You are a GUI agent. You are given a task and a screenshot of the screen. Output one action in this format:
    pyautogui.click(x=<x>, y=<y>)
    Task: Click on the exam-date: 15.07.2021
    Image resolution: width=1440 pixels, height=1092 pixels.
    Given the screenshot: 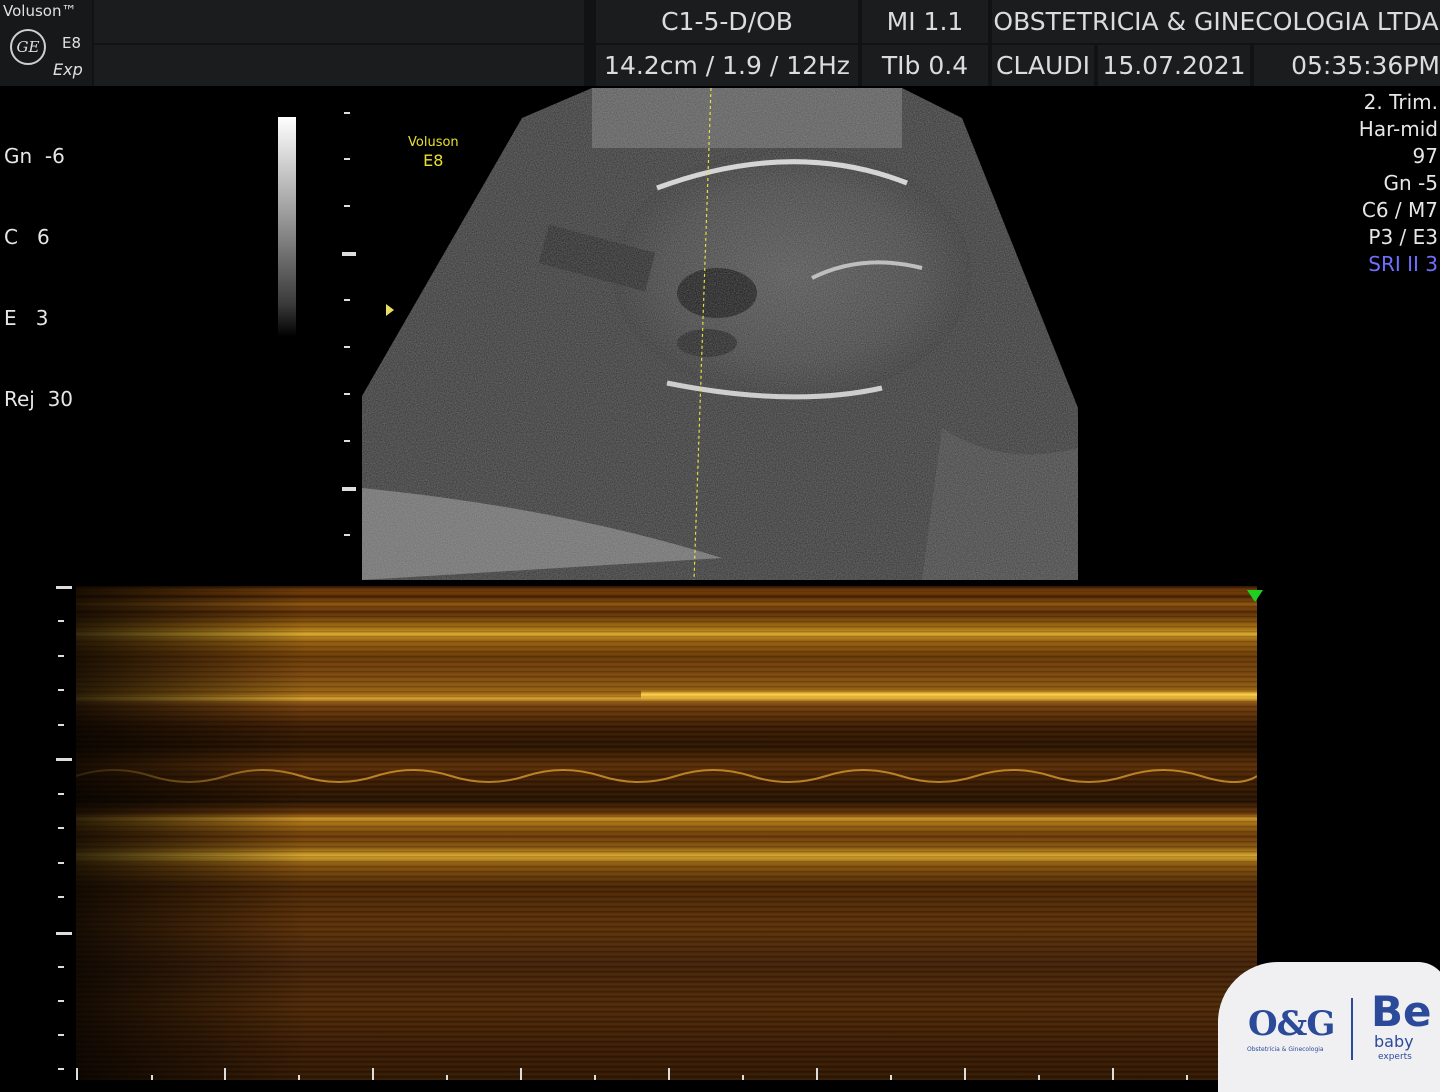 What is the action you would take?
    pyautogui.click(x=1174, y=65)
    